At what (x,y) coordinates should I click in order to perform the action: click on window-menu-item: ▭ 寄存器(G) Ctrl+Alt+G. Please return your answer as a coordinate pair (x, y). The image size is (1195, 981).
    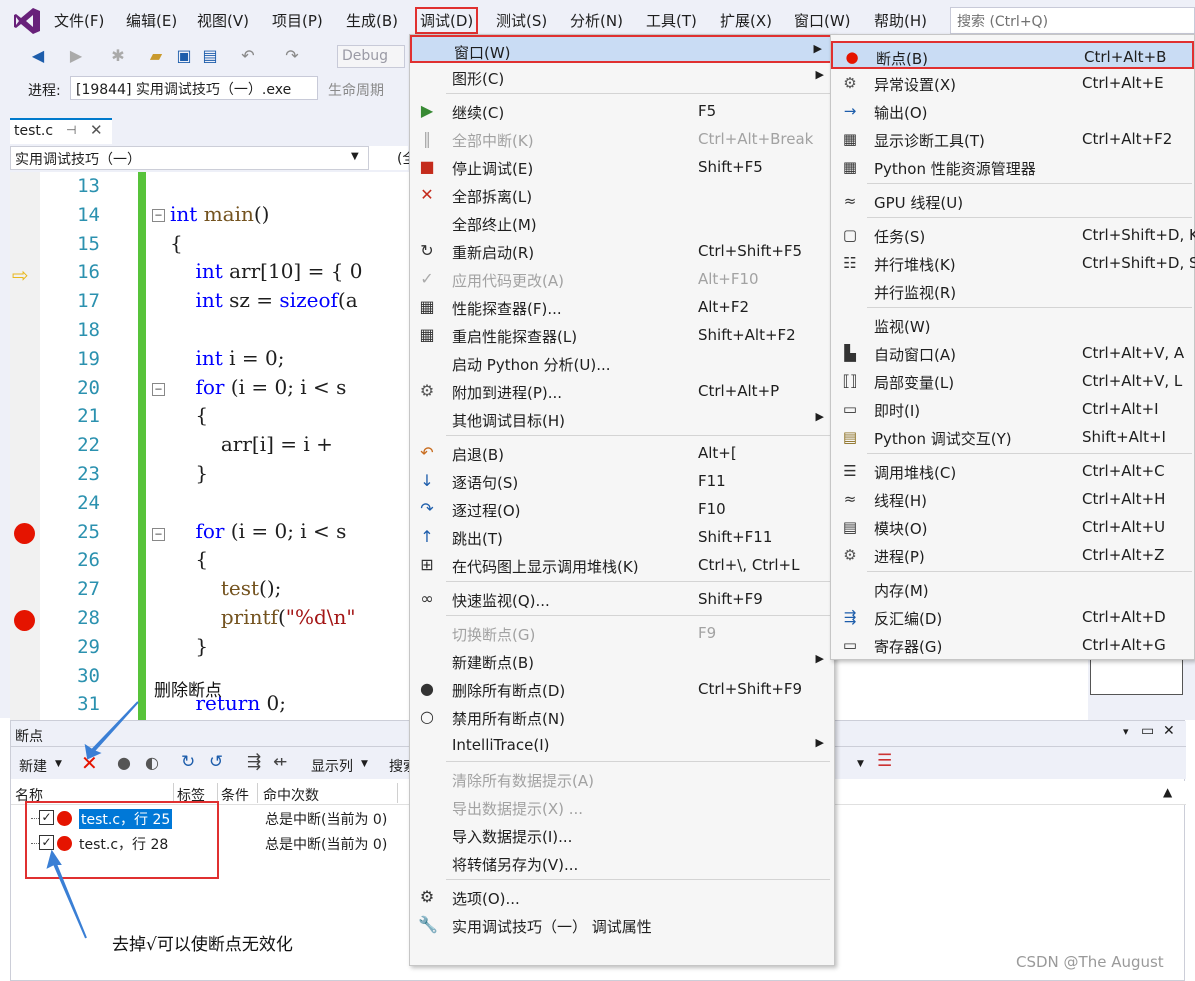
    Looking at the image, I should click on (1012, 645).